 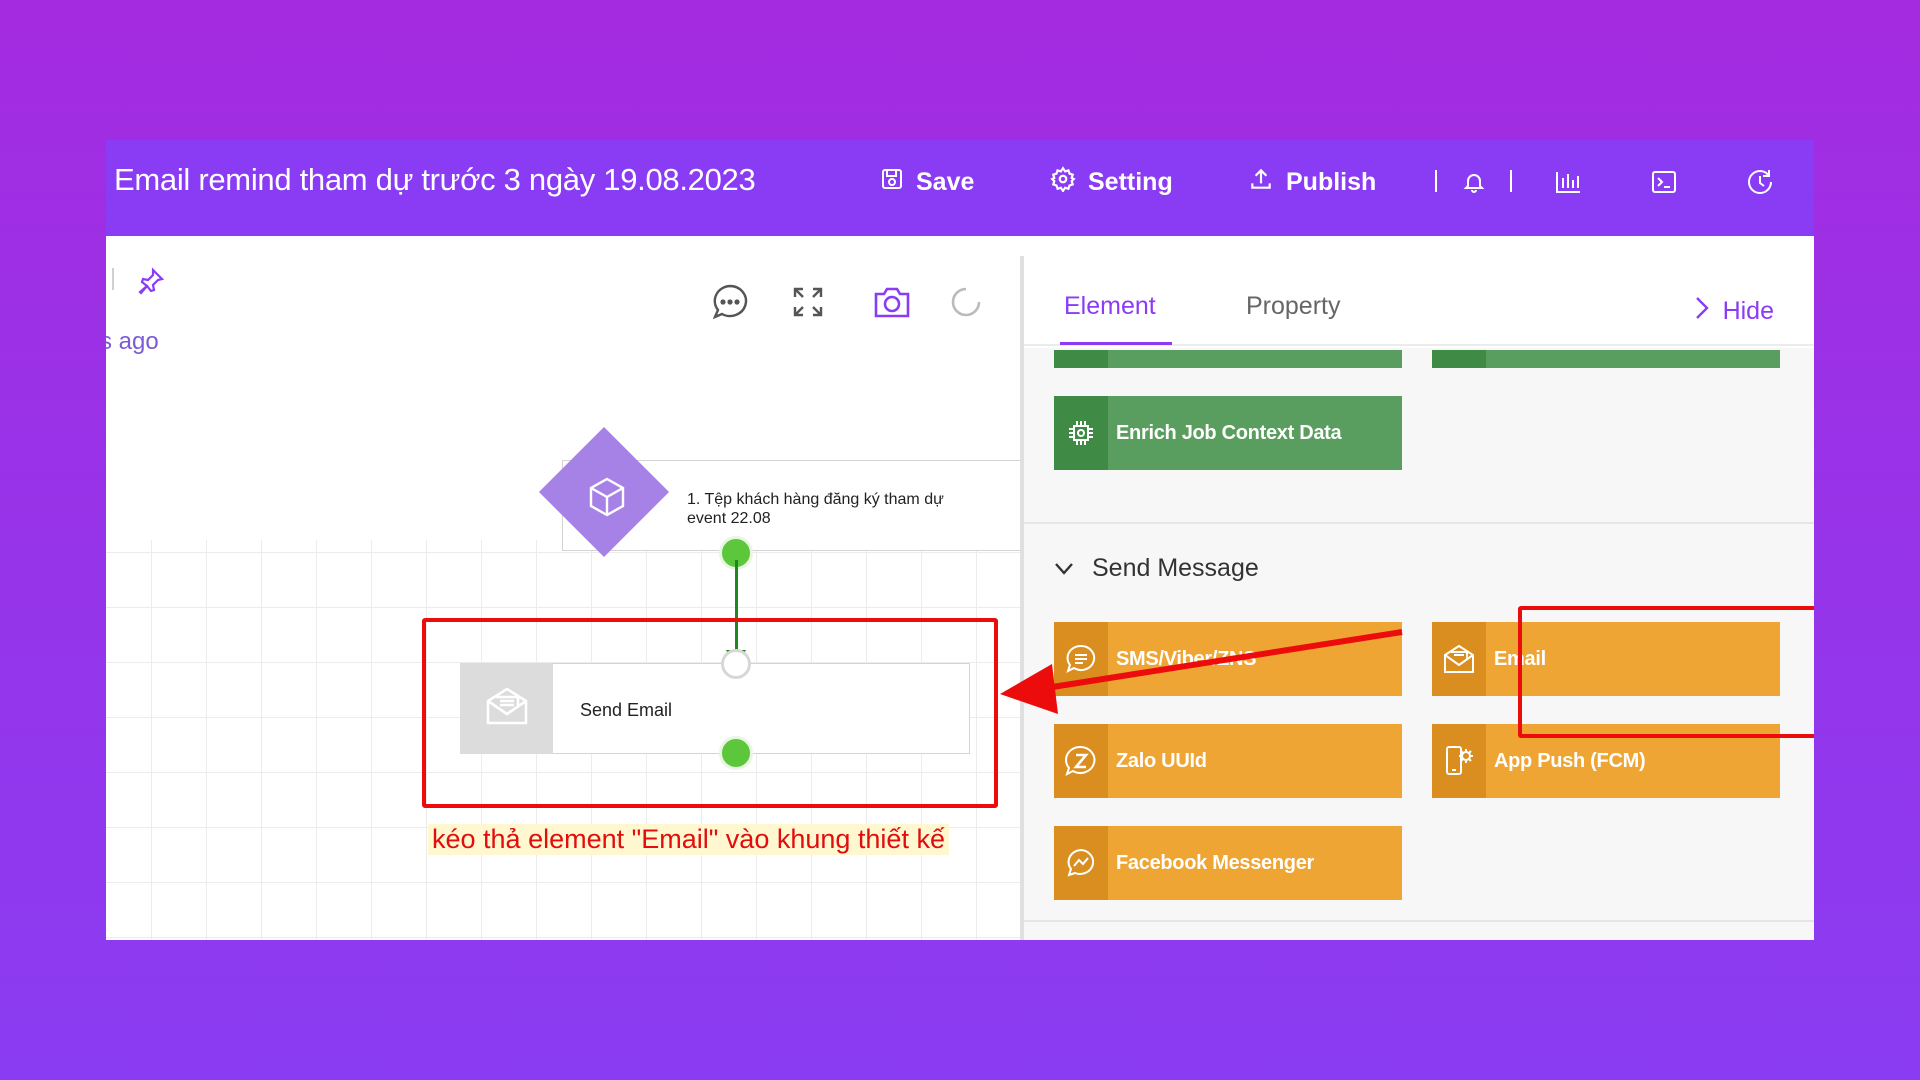 I want to click on save-button: Save, so click(x=927, y=182).